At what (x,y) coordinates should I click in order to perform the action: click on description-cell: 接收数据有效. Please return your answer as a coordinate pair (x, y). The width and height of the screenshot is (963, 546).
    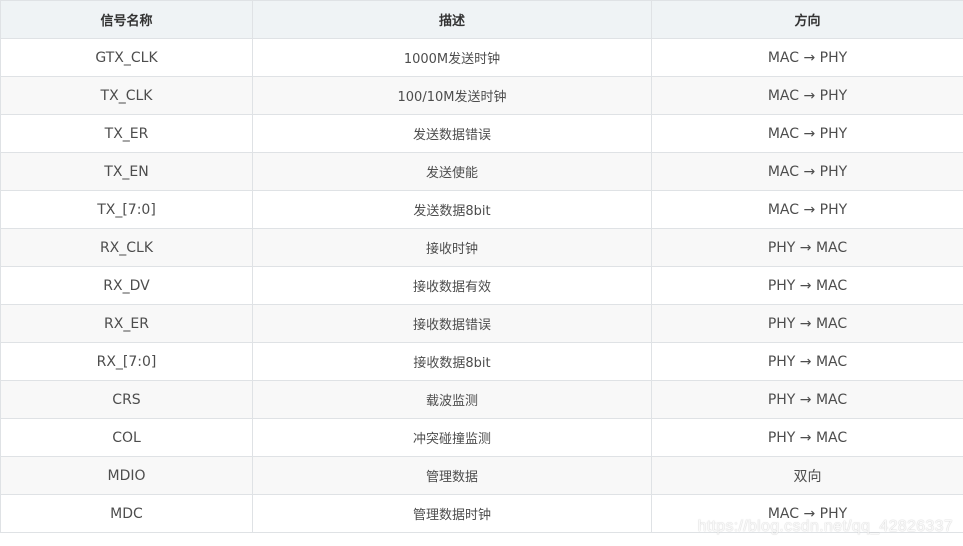
    Looking at the image, I should click on (452, 285).